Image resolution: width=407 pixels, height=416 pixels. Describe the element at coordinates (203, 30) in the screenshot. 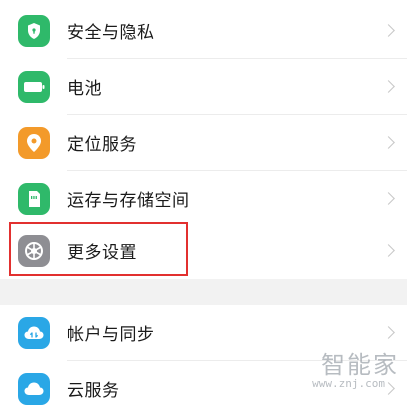

I see `settings-item-security-privacy: 安全与隐私` at that location.